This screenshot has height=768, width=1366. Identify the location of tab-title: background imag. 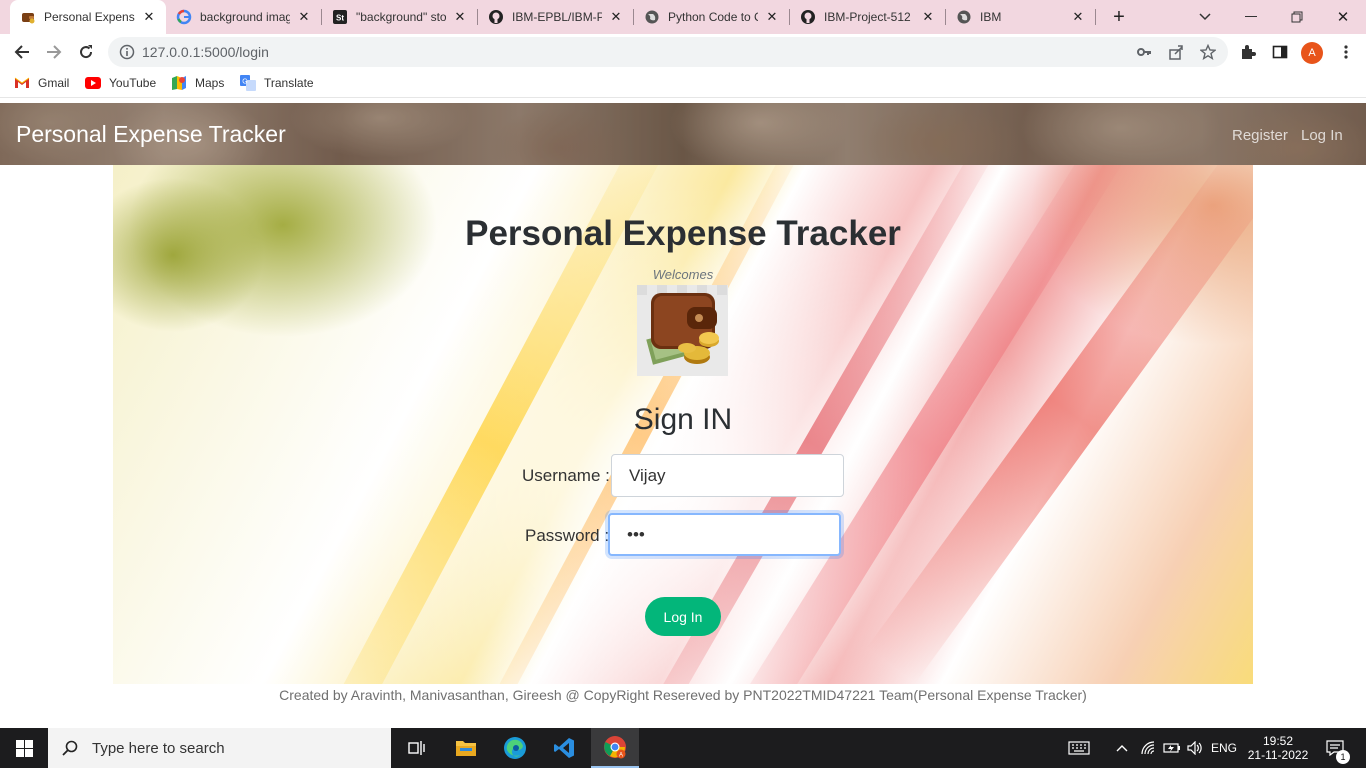
(245, 17).